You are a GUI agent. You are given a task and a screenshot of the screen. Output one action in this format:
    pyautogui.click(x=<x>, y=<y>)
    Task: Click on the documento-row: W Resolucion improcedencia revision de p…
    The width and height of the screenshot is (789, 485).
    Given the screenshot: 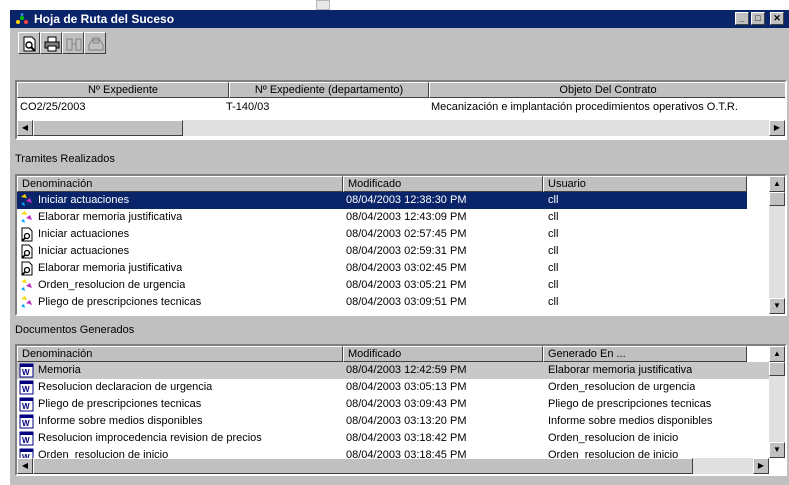 What is the action you would take?
    pyautogui.click(x=393, y=438)
    